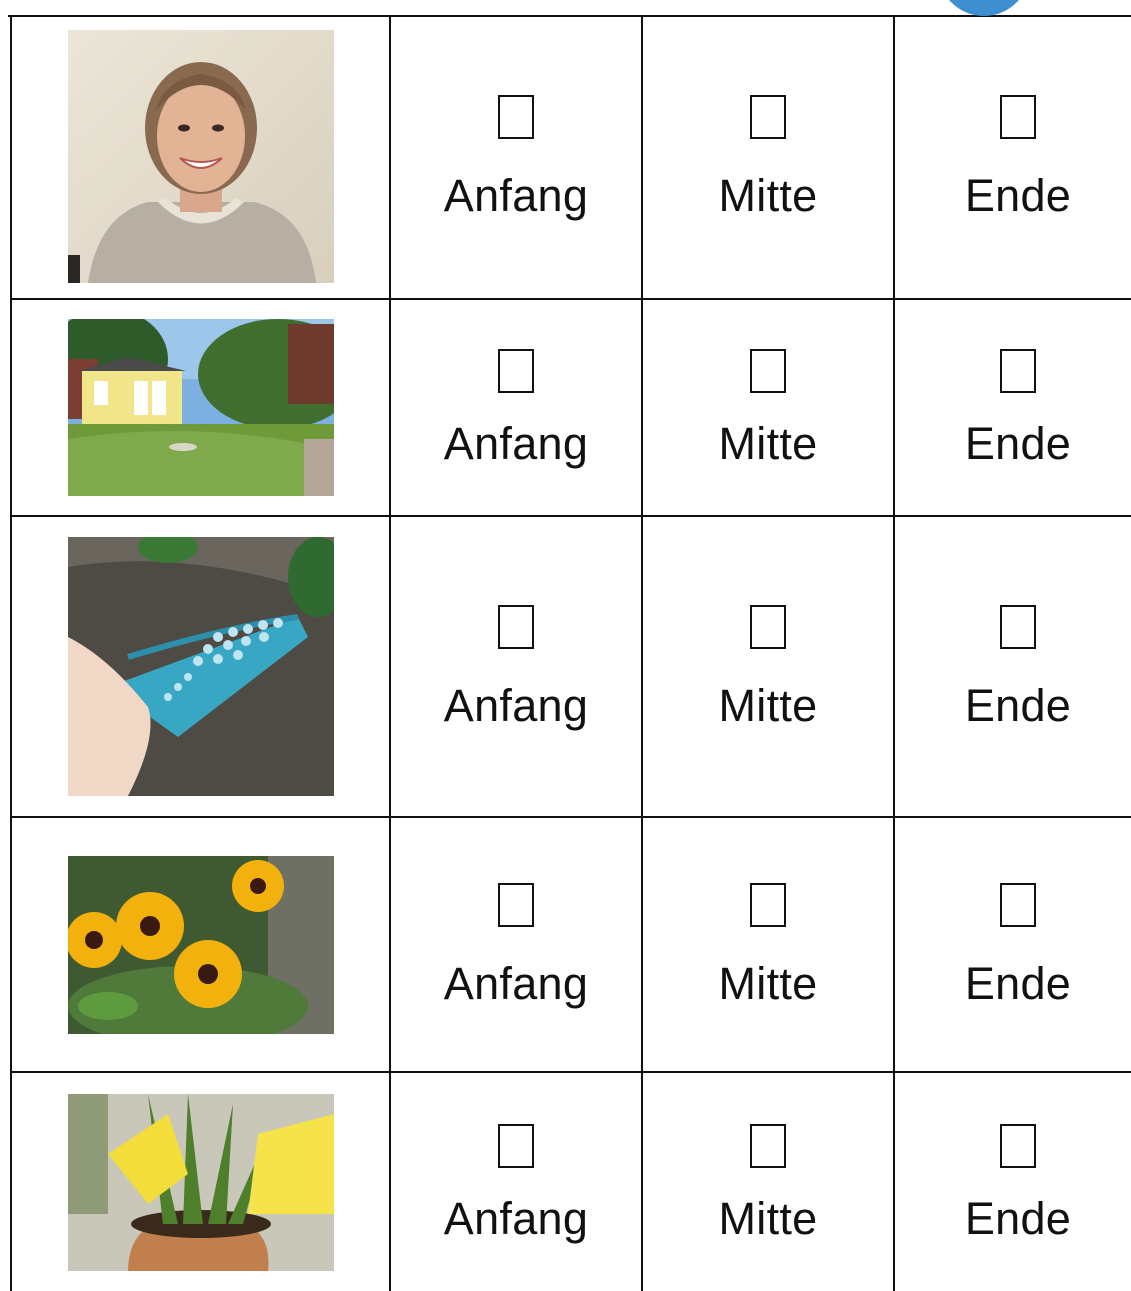  I want to click on corner-badge-logo, so click(984, 8).